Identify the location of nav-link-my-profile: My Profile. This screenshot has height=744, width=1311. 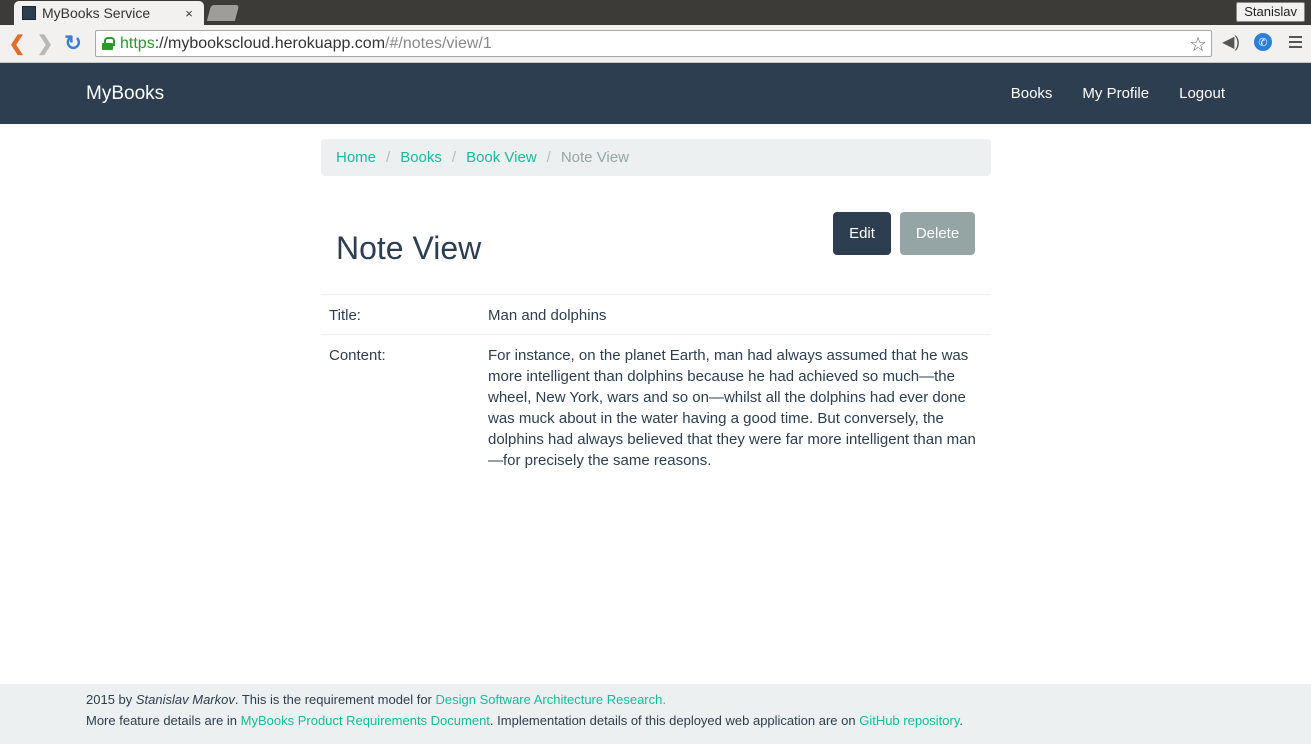
(1115, 93).